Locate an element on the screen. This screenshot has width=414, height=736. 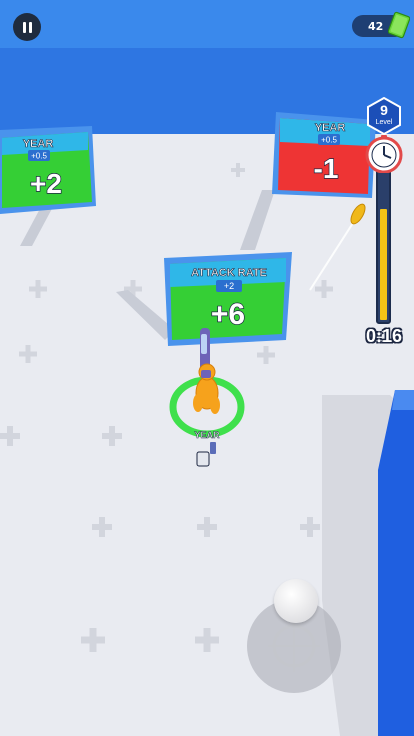
gate-rate: +2 is located at coordinates (229, 286).